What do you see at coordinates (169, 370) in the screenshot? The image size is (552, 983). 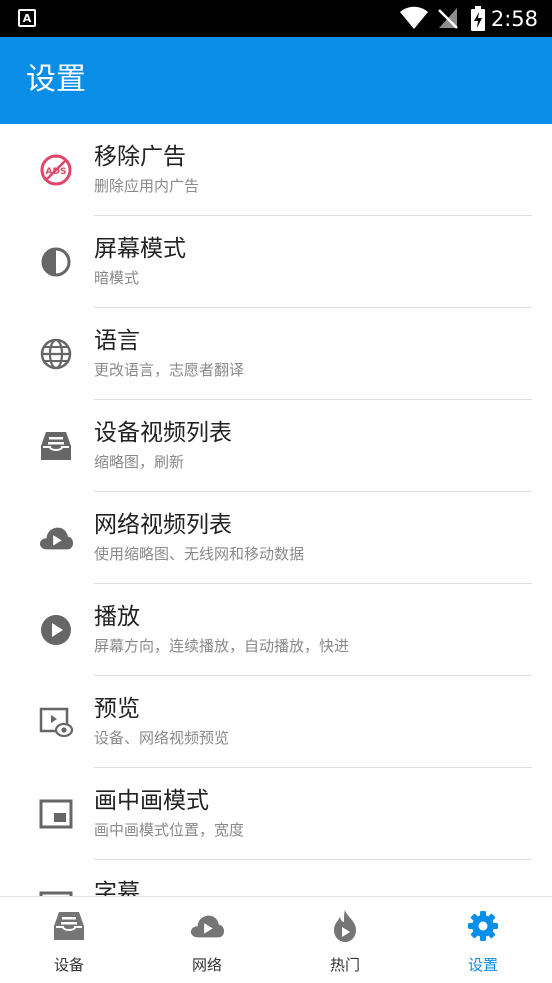 I see `setting-description: 更改语言，志愿者翻译` at bounding box center [169, 370].